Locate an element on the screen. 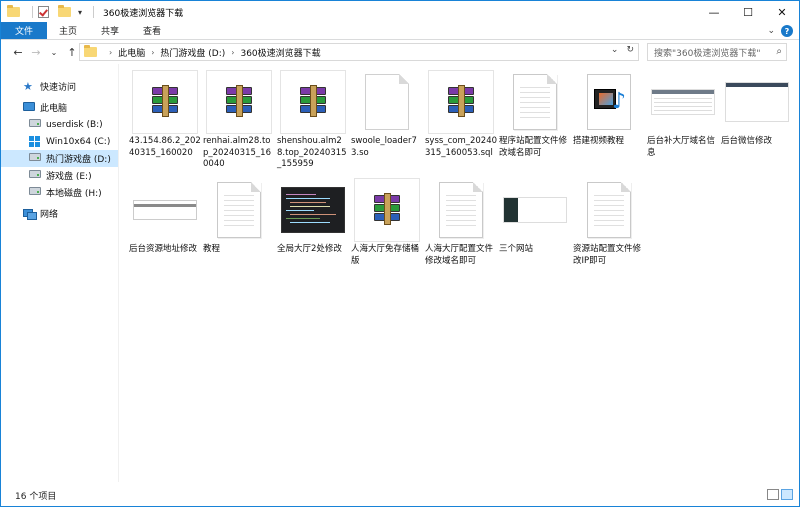 The width and height of the screenshot is (800, 507). sidebar-item-drive-e: 游戏盘 (E:) is located at coordinates (59, 175).